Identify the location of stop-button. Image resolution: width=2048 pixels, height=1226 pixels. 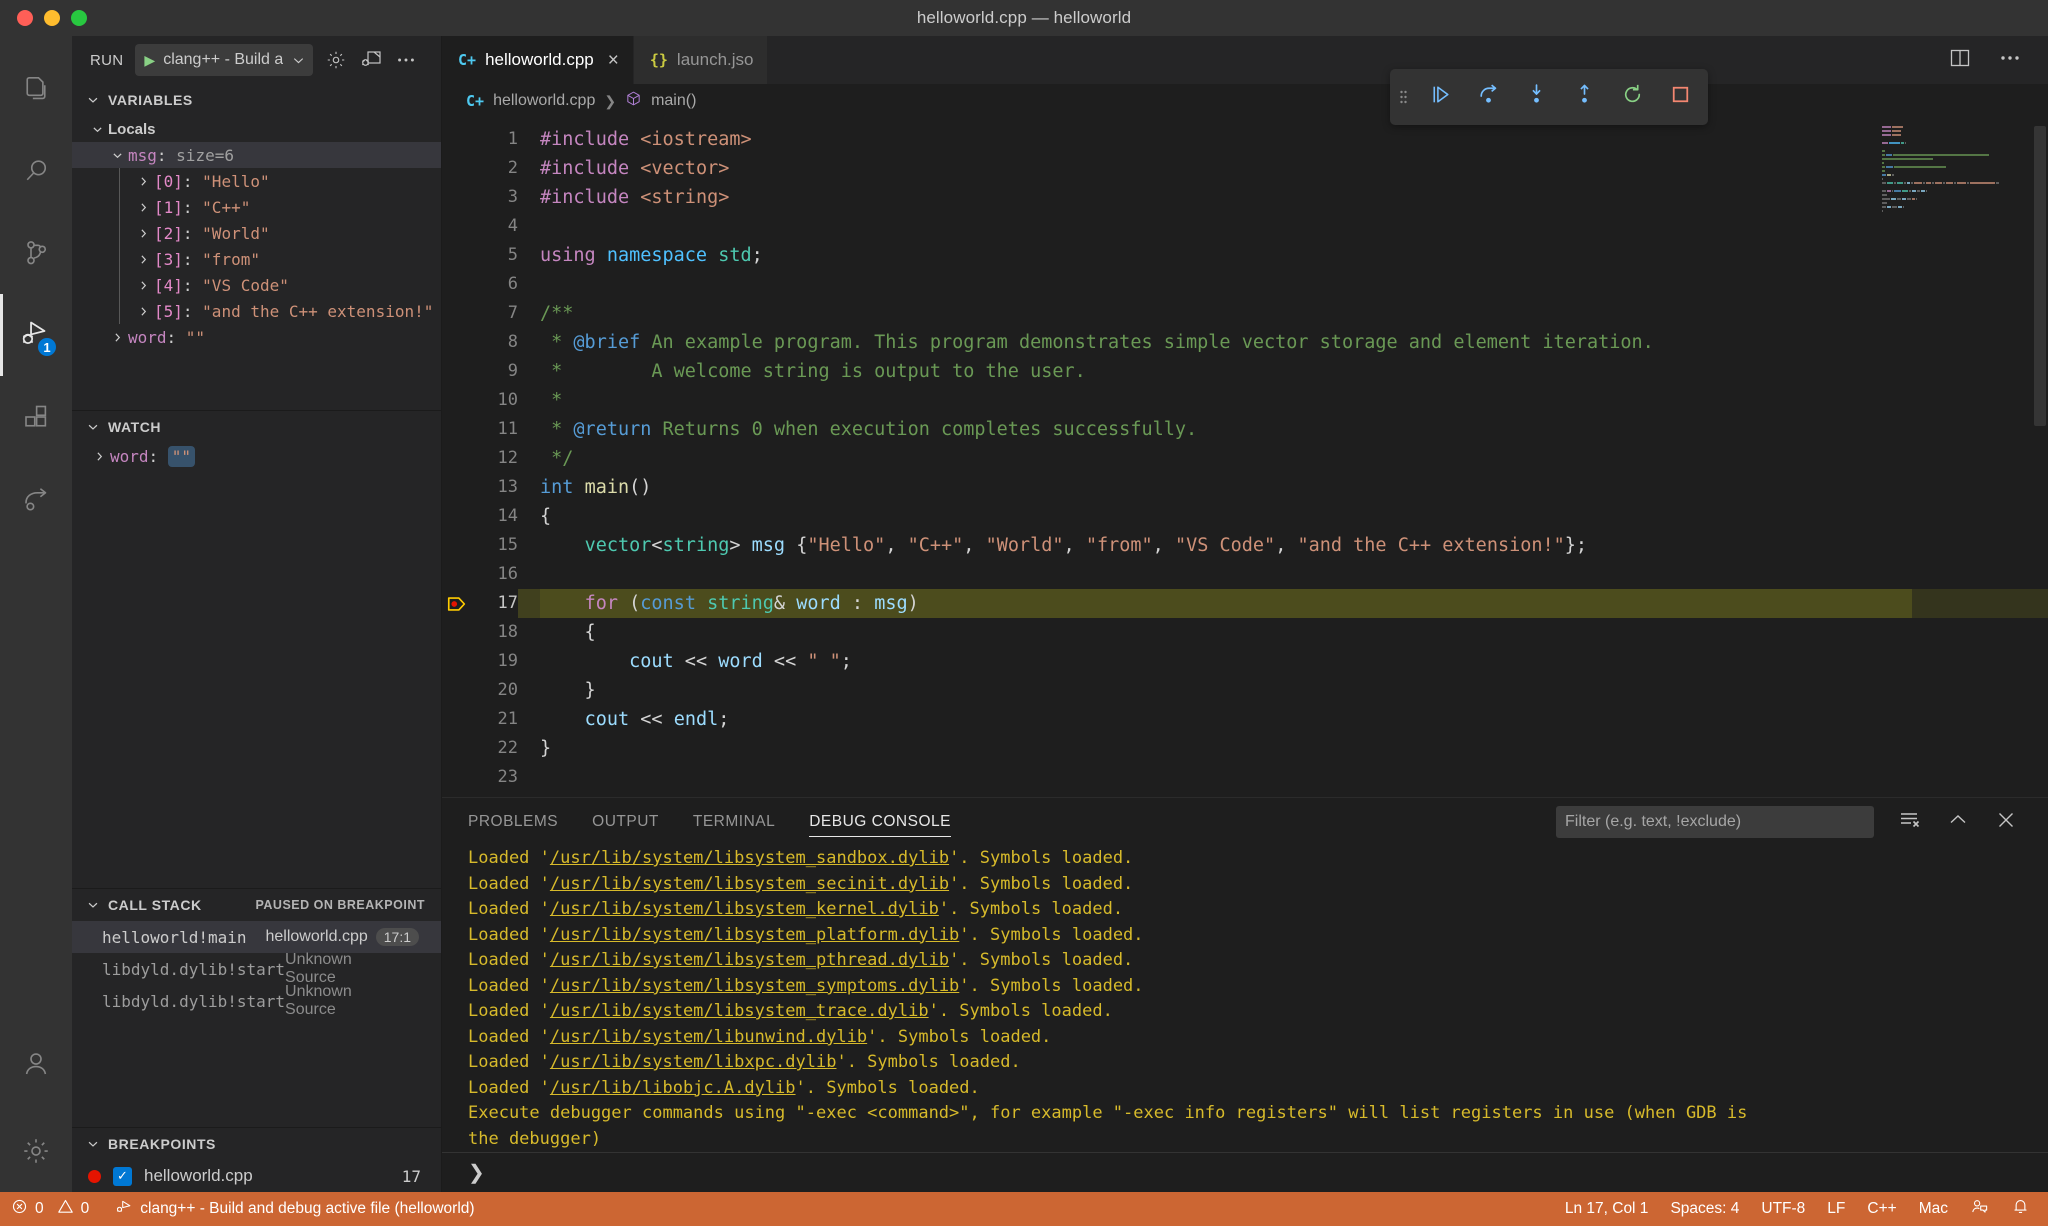
(1680, 97).